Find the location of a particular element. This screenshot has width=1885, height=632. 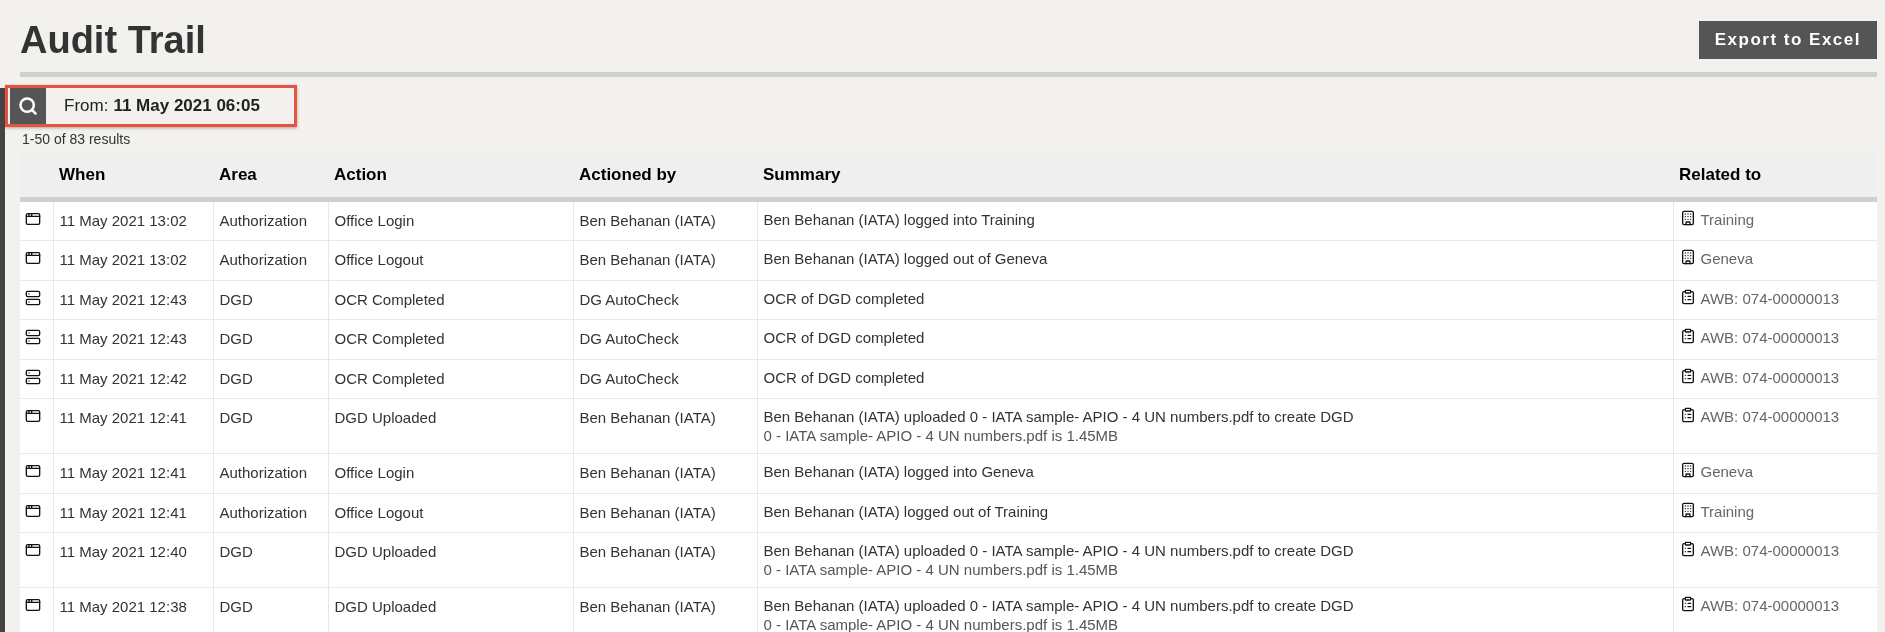

filter-label: From: is located at coordinates (86, 106).